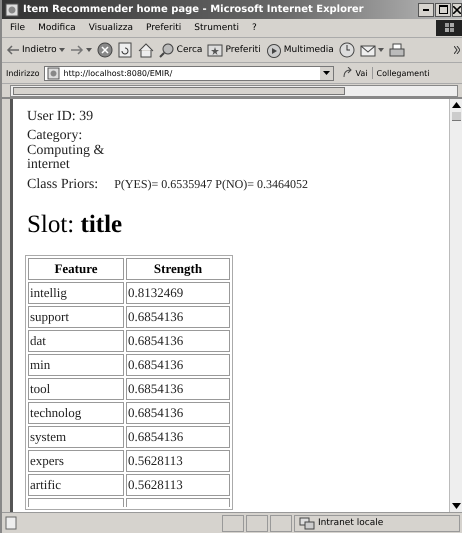  Describe the element at coordinates (368, 50) in the screenshot. I see `mail-icon` at that location.